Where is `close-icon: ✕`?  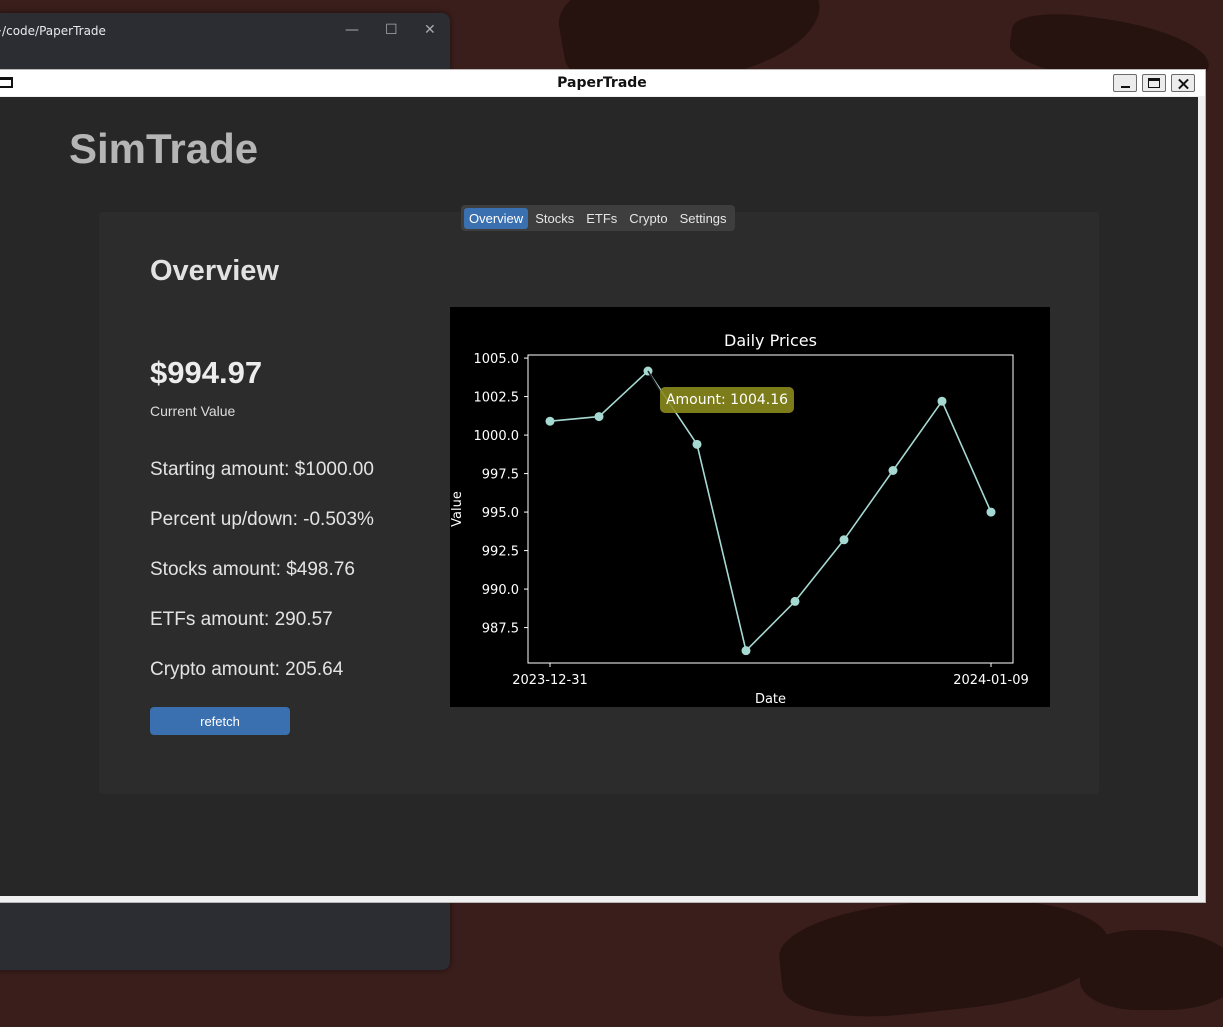
close-icon: ✕ is located at coordinates (430, 30).